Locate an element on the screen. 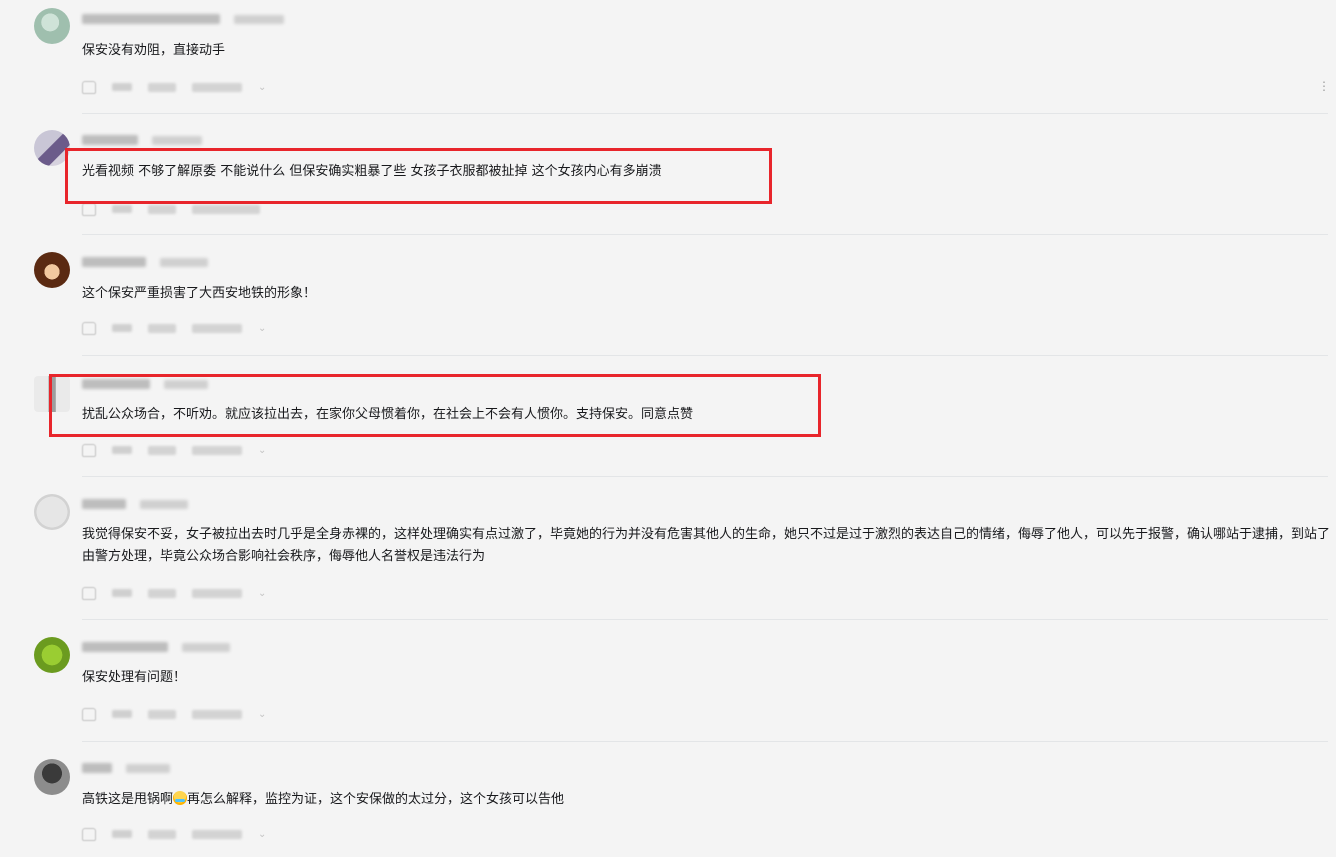 This screenshot has height=857, width=1336. comment-text: 这个保安严重损害了大西安地铁的形象！ is located at coordinates (199, 293).